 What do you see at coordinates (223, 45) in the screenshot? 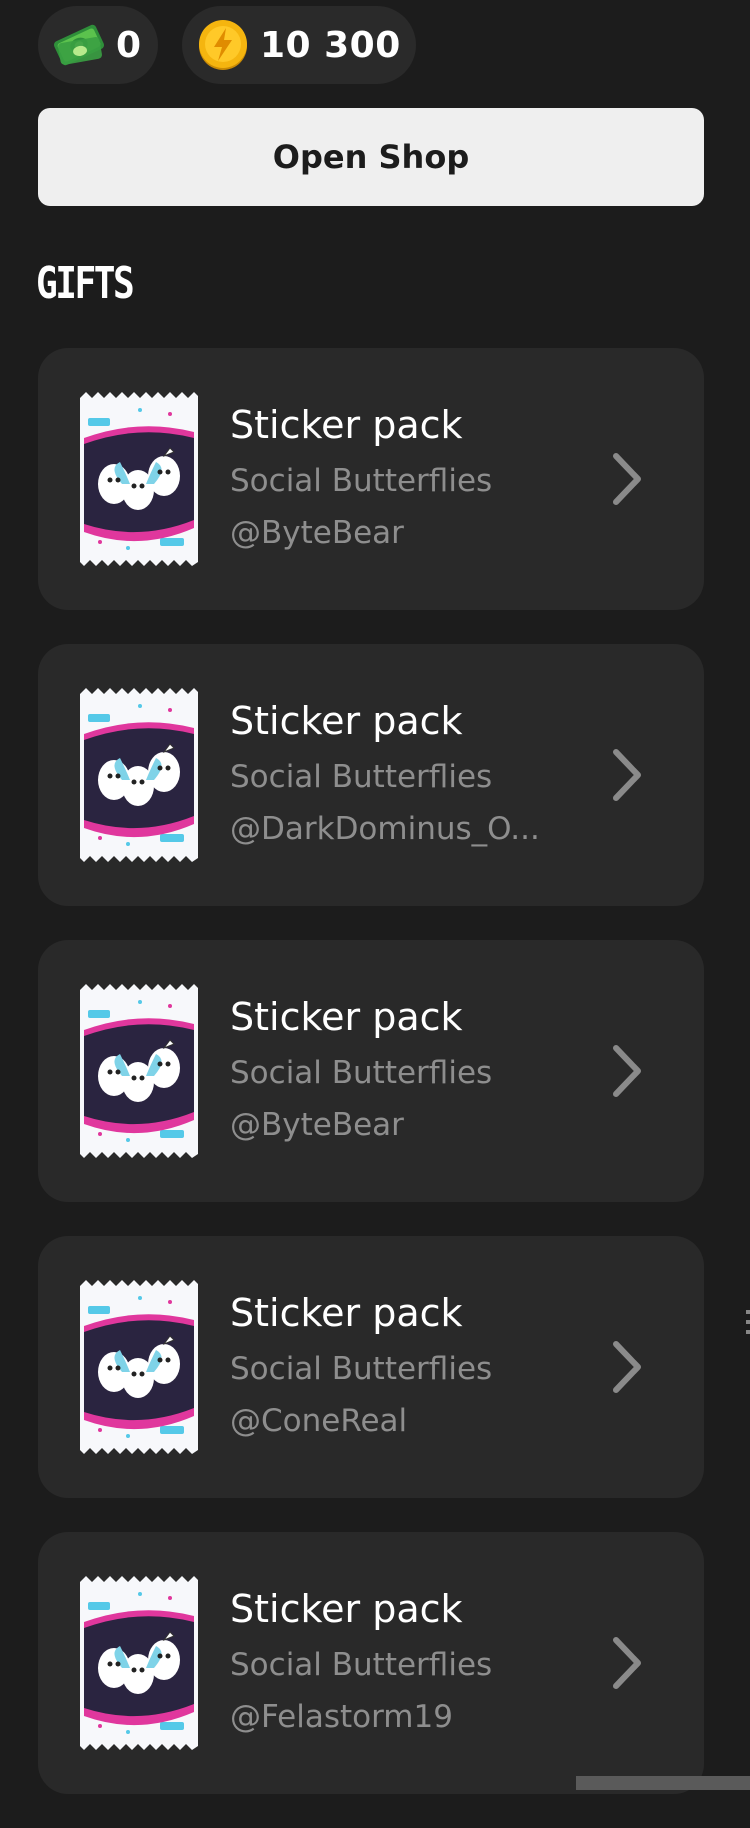
I see `lightning-coin-icon` at bounding box center [223, 45].